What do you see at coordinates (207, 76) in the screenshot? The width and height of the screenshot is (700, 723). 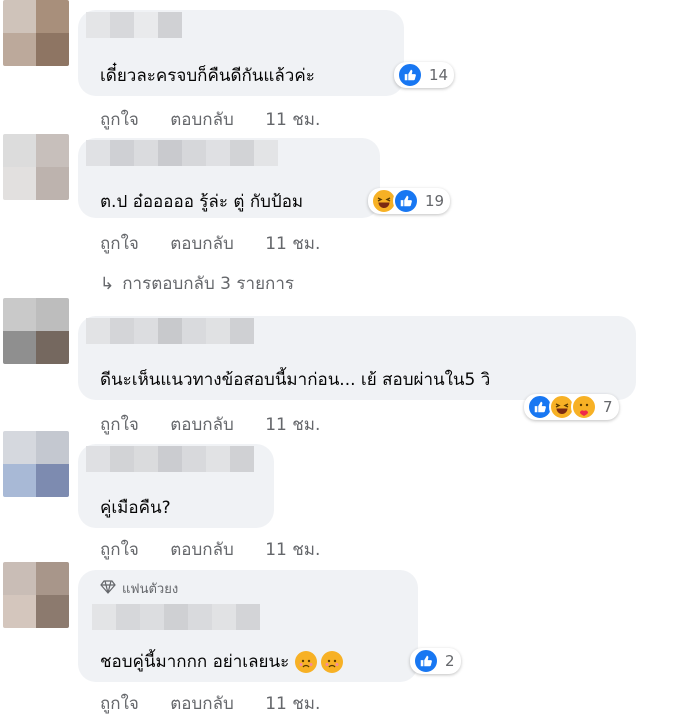 I see `comment-text: เดี๋ยวละครจบก็คืนดีกันแล้วค่ะ` at bounding box center [207, 76].